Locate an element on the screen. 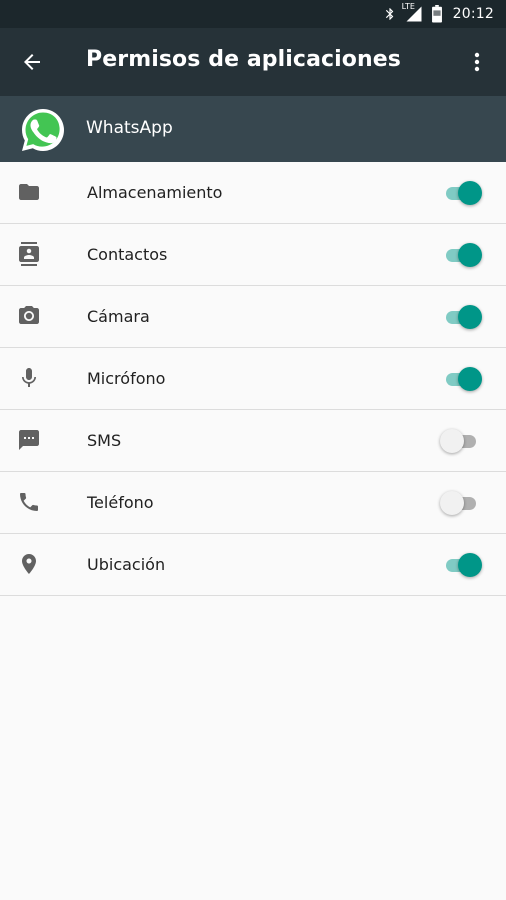 The height and width of the screenshot is (900, 506). permission-row-location: Ubicación is located at coordinates (253, 565).